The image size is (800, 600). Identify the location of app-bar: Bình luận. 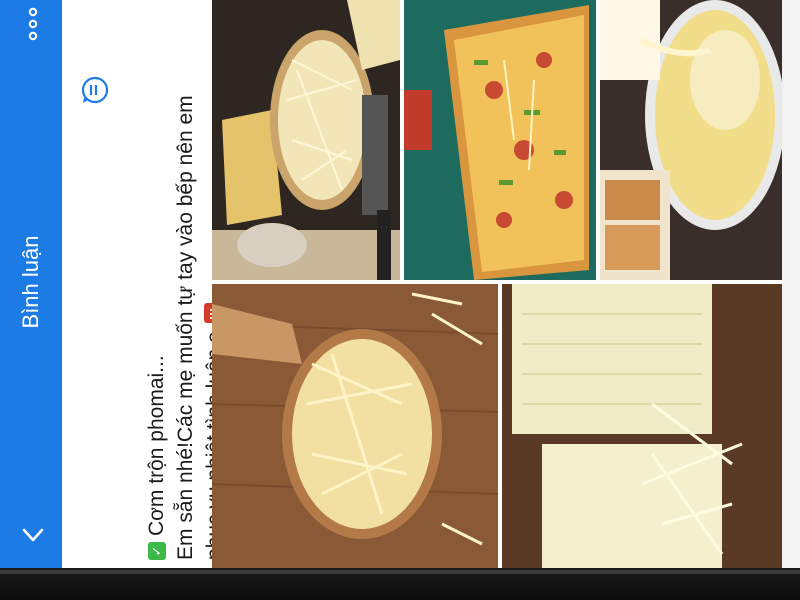
(31, 284).